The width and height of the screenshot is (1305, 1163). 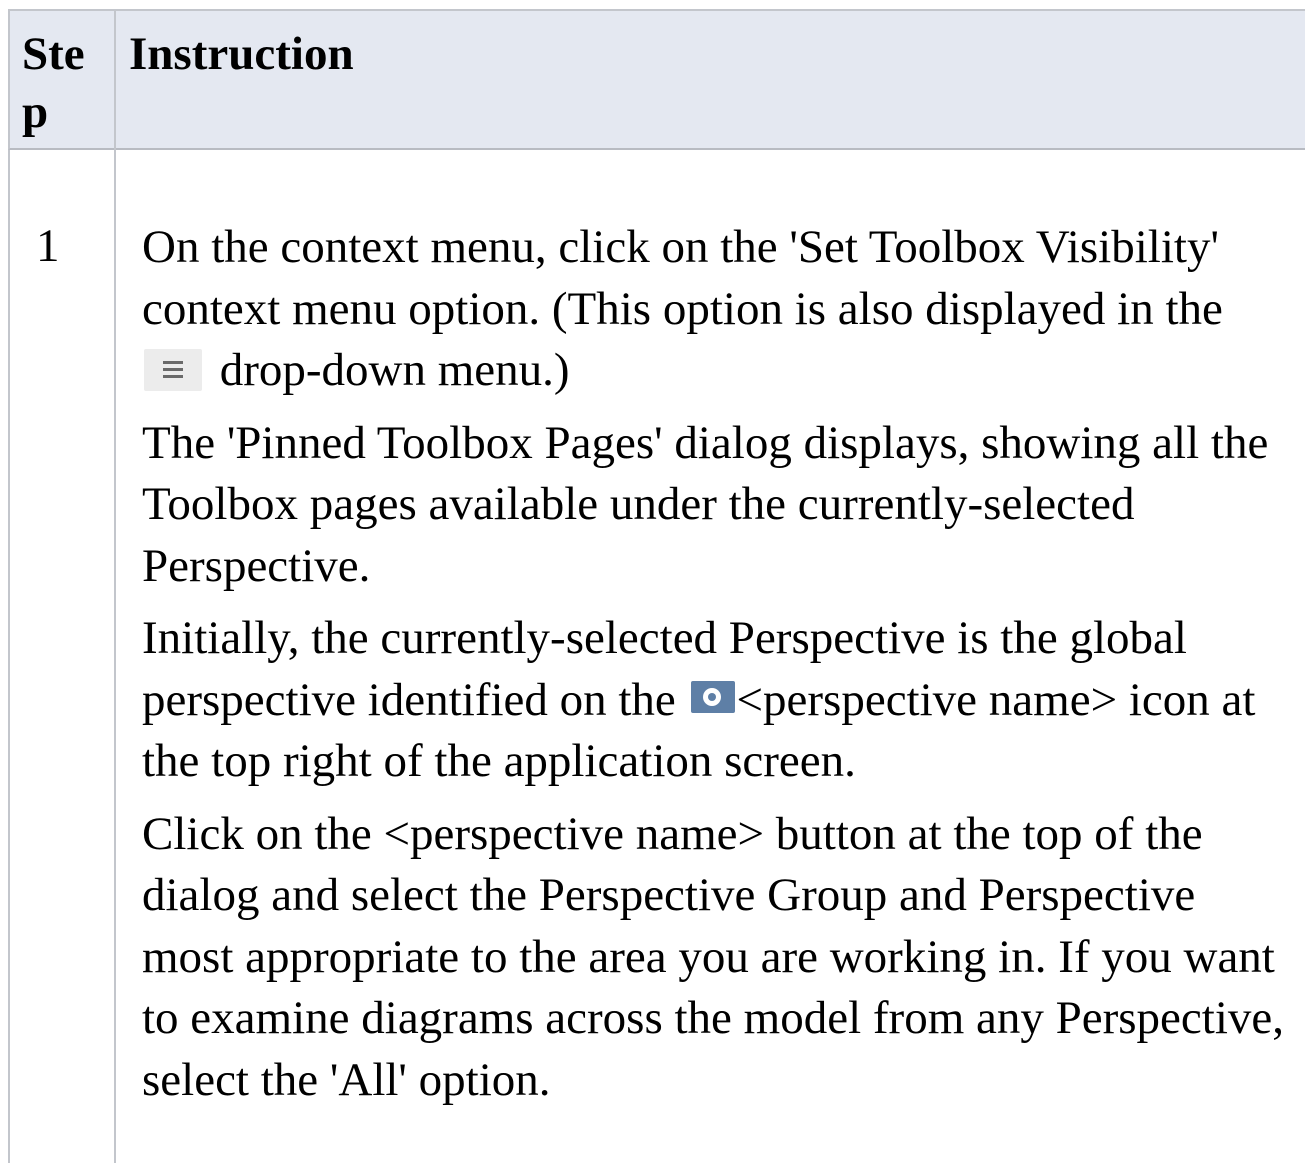 I want to click on hamburger-menu-icon, so click(x=173, y=370).